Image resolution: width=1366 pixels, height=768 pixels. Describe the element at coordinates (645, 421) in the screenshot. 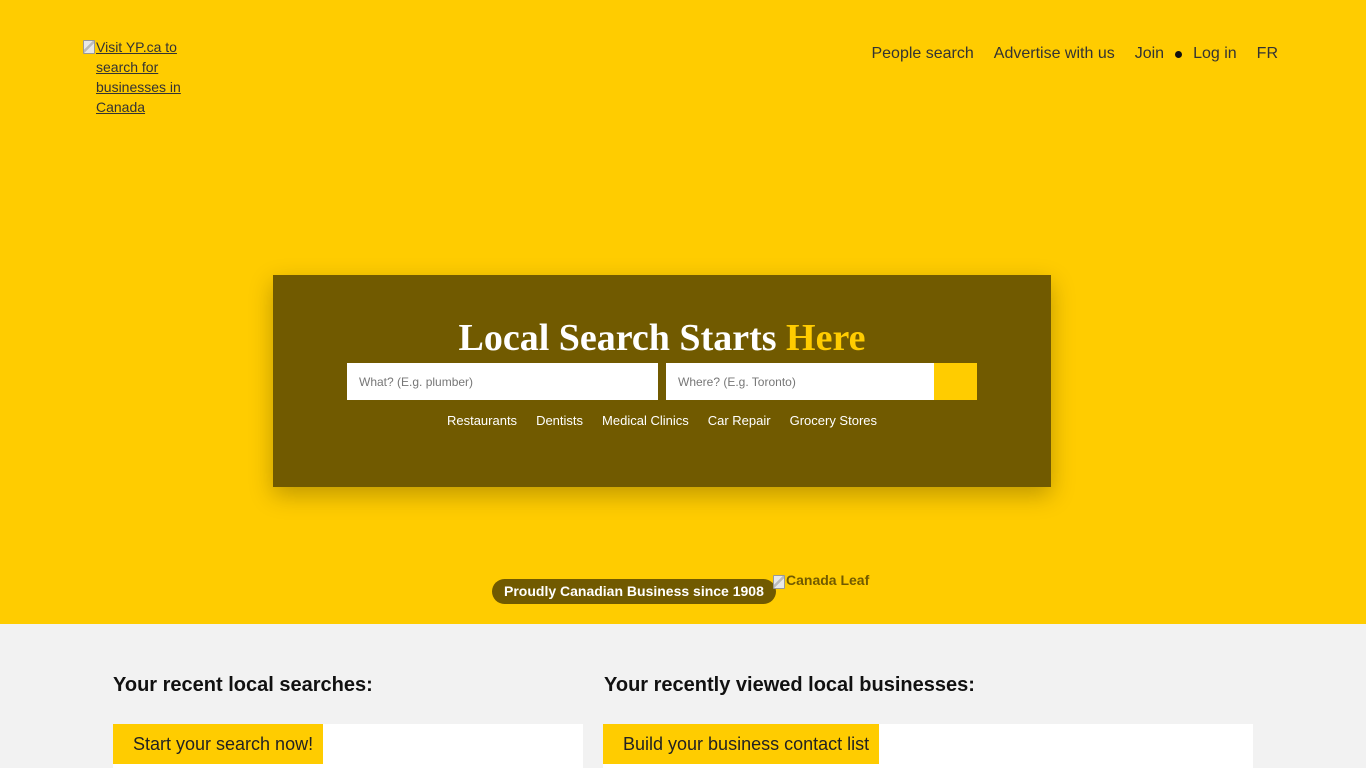

I see `quick-link-medical-clinics: Medical Clinics` at that location.